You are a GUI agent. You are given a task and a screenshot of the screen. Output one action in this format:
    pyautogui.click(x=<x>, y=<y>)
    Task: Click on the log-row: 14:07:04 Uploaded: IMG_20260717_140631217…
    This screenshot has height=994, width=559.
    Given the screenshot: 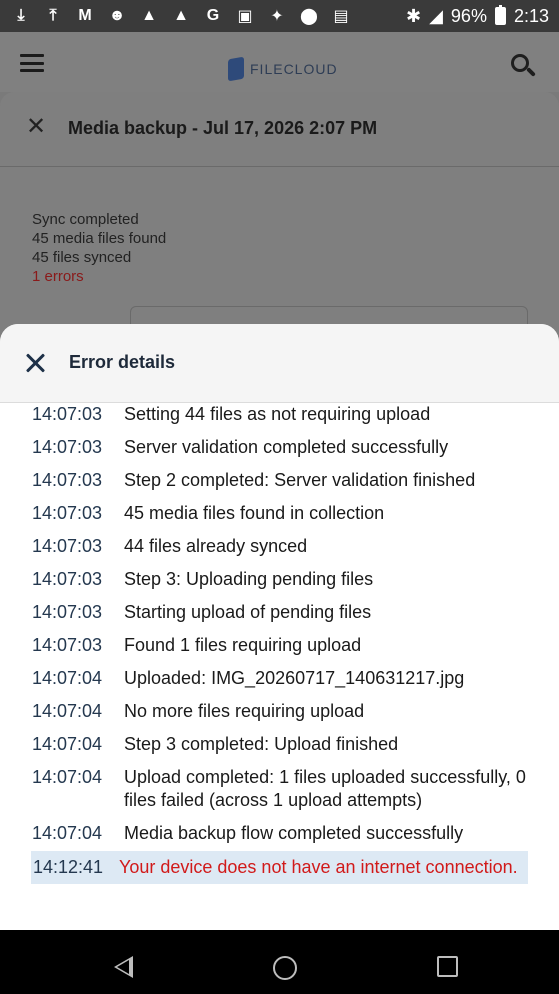 What is the action you would take?
    pyautogui.click(x=279, y=678)
    